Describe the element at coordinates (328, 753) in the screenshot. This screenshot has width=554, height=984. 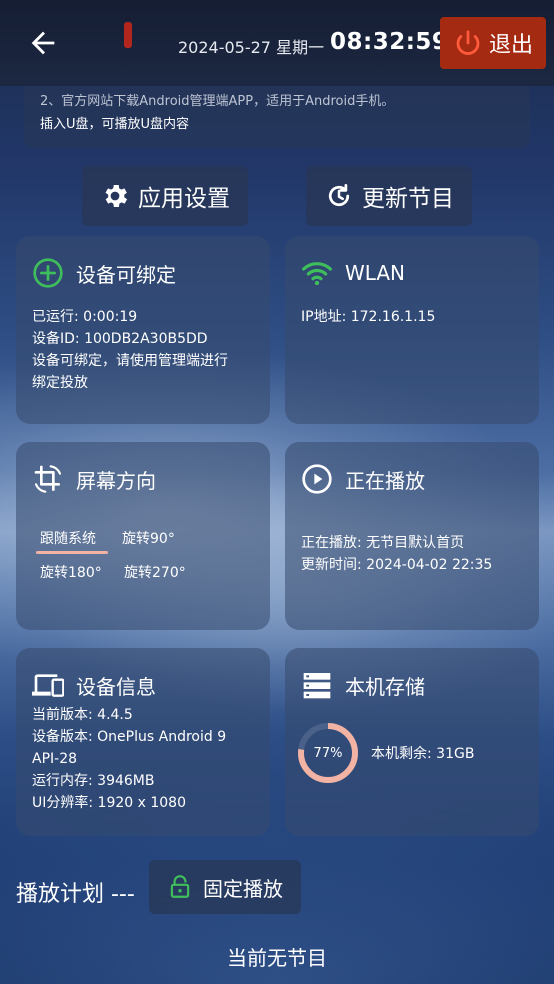
I see `storage-percent: 77%` at that location.